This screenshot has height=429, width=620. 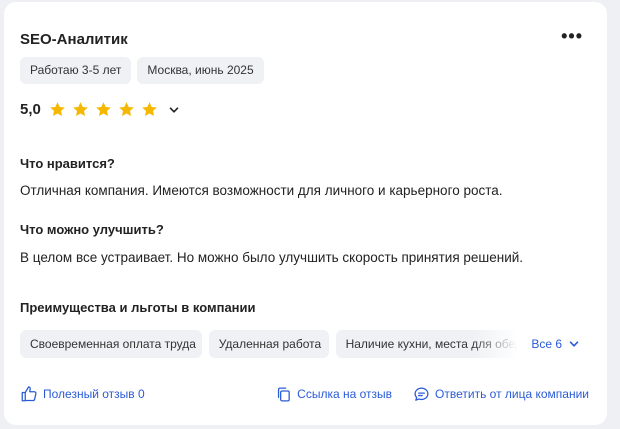 I want to click on review-link-label: Ссылка на отзыв, so click(x=345, y=394).